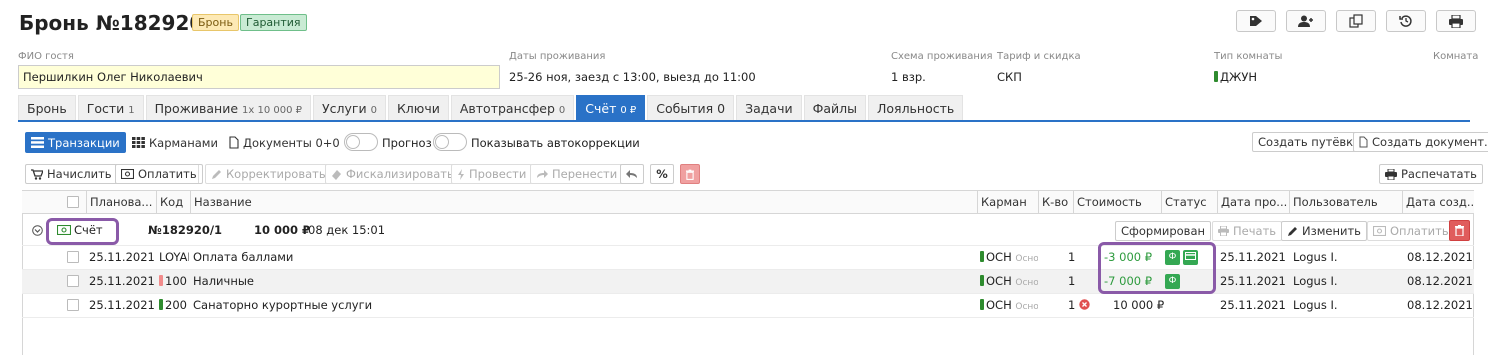 The height and width of the screenshot is (355, 1488). I want to click on invoice-print-button: Печать, so click(1247, 231).